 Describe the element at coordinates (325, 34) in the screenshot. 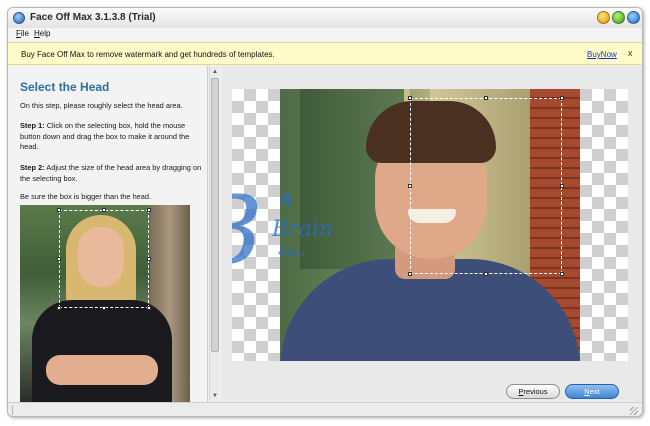

I see `menu-bar: File Help` at that location.